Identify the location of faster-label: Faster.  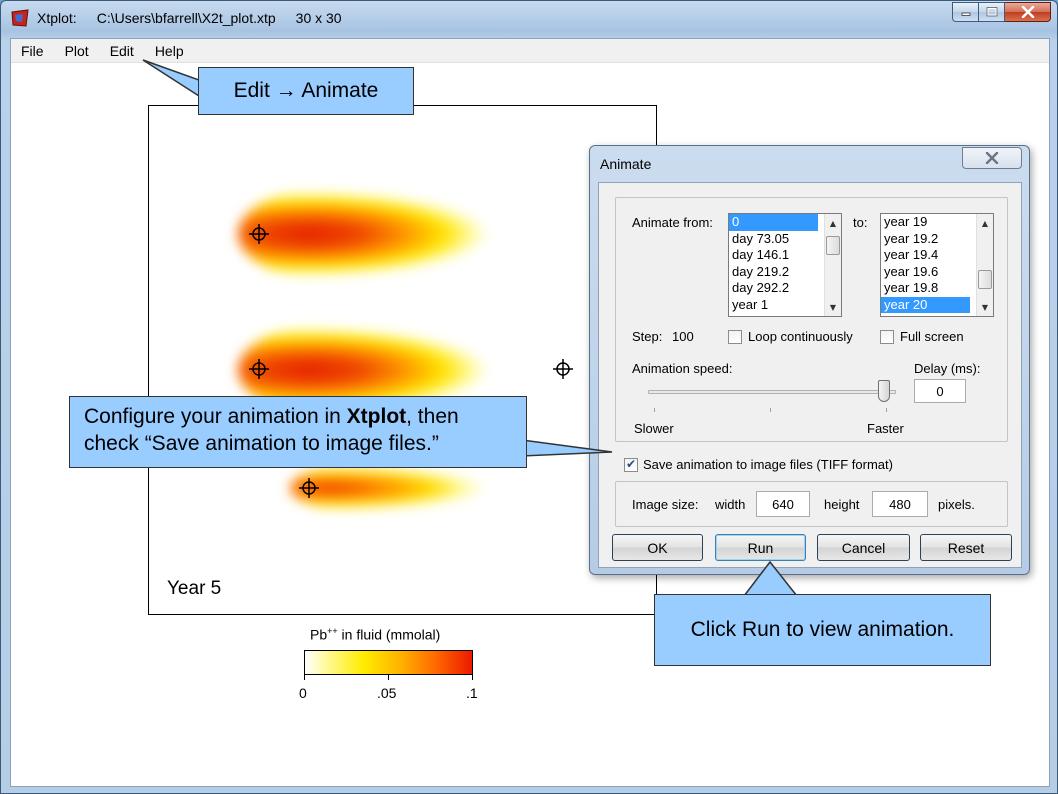
(885, 428).